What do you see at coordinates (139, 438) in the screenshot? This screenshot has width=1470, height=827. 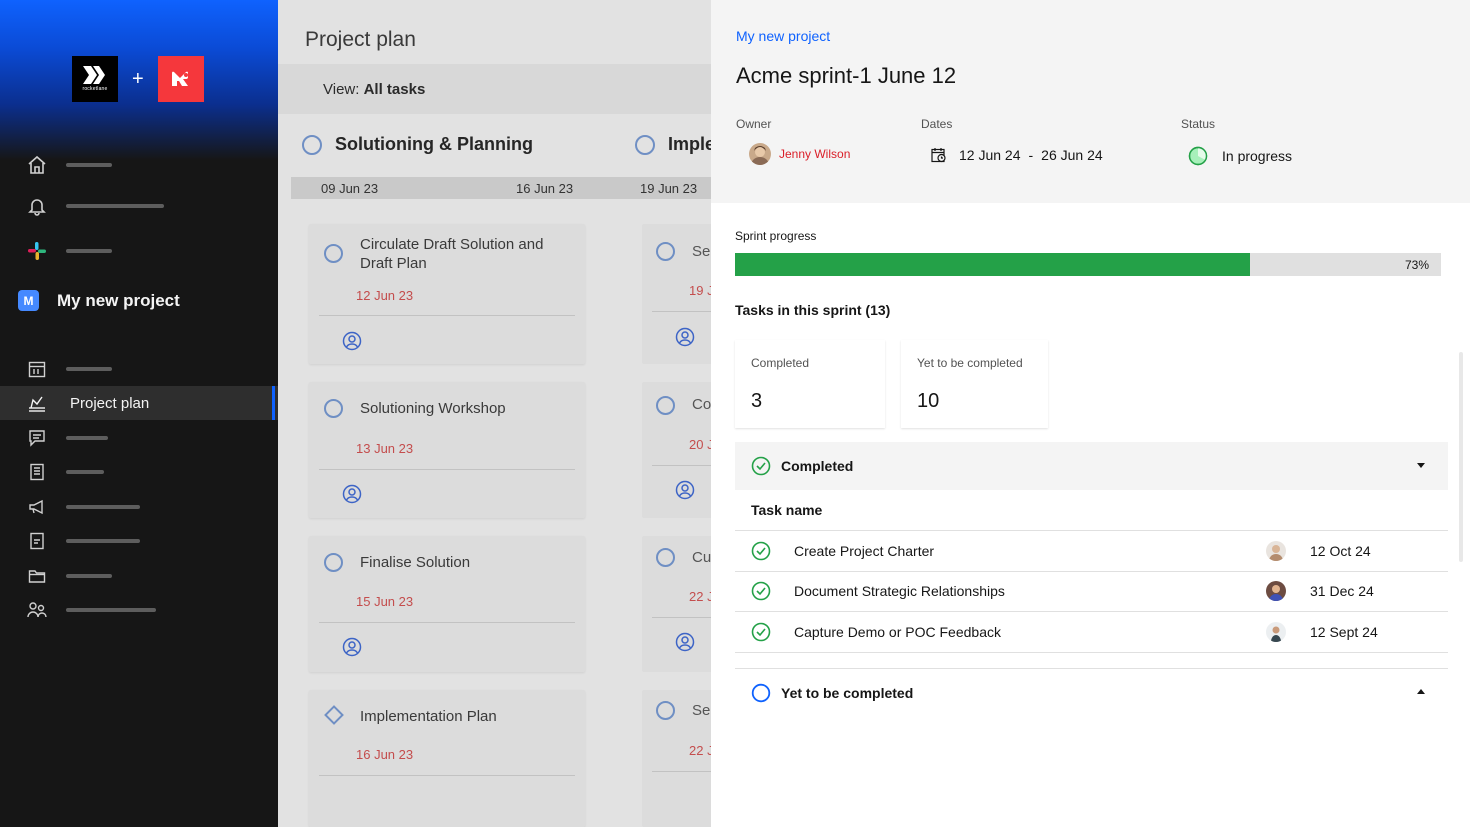 I see `sidebar-item-messages` at bounding box center [139, 438].